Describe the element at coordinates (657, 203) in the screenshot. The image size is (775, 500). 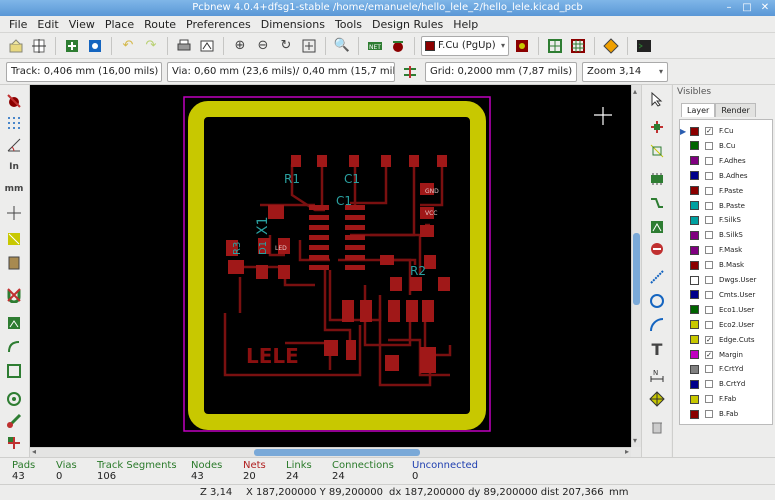
I see `add-track-icon` at that location.